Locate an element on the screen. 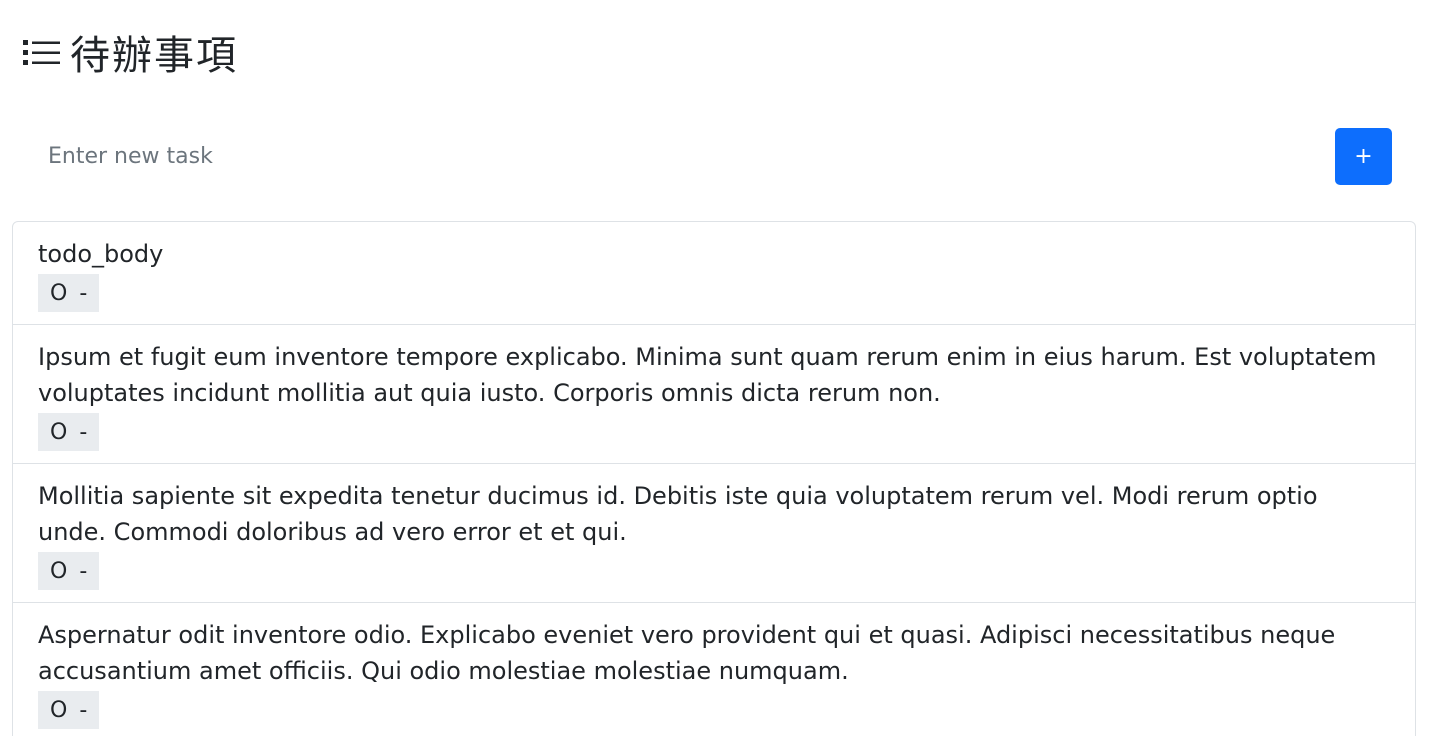  new-task-input is located at coordinates (671, 156).